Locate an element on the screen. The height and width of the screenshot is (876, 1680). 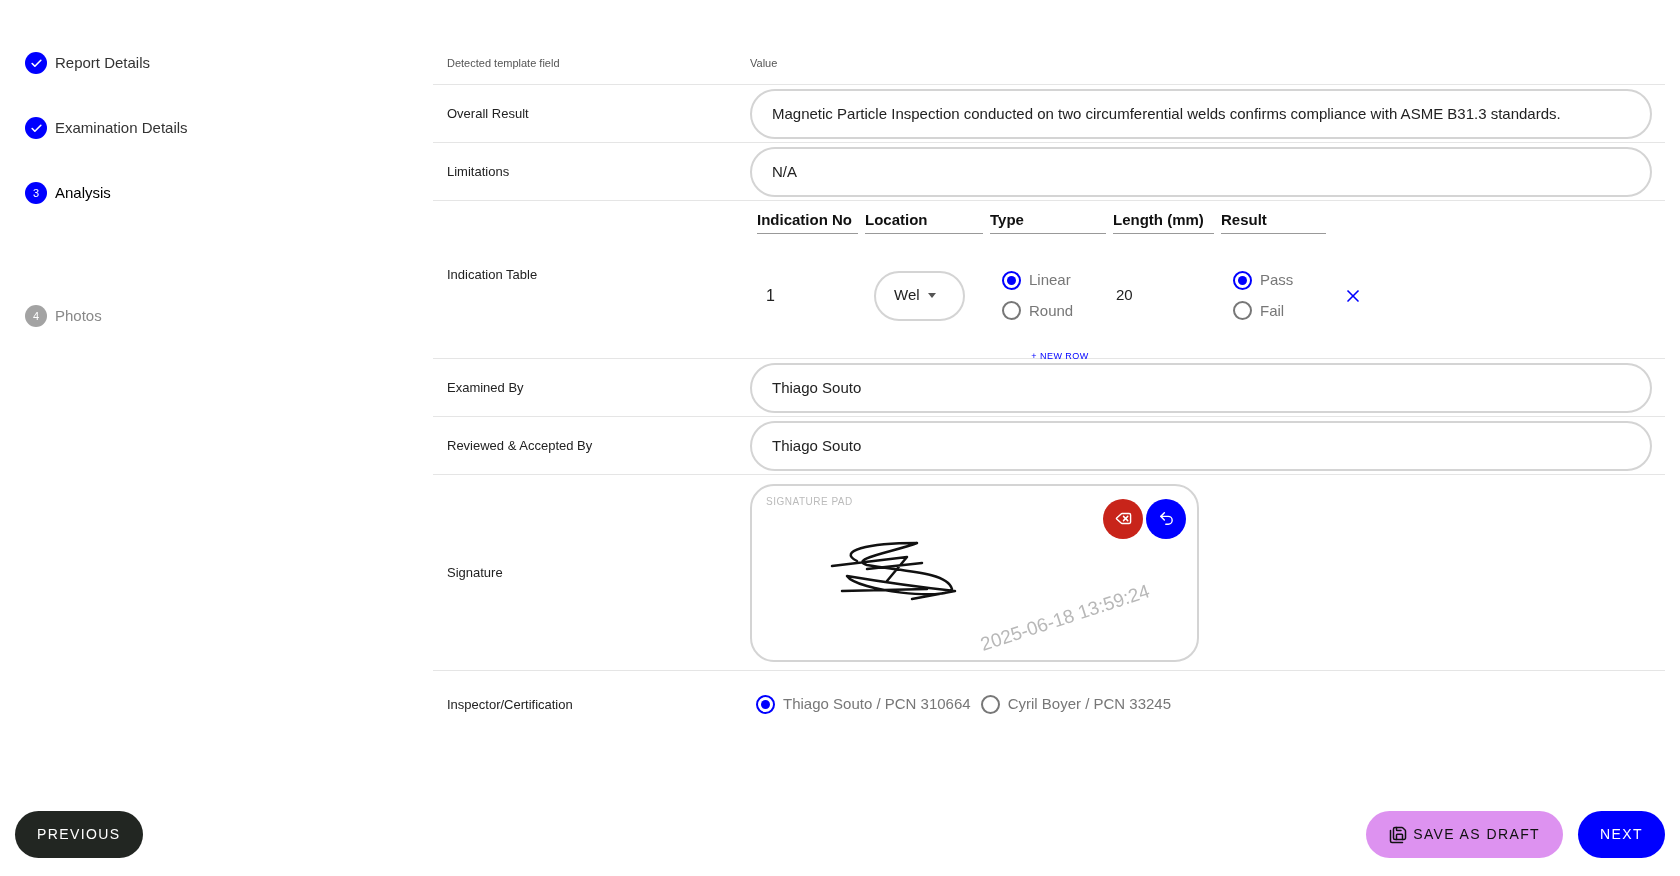
step-label: Analysis is located at coordinates (83, 193).